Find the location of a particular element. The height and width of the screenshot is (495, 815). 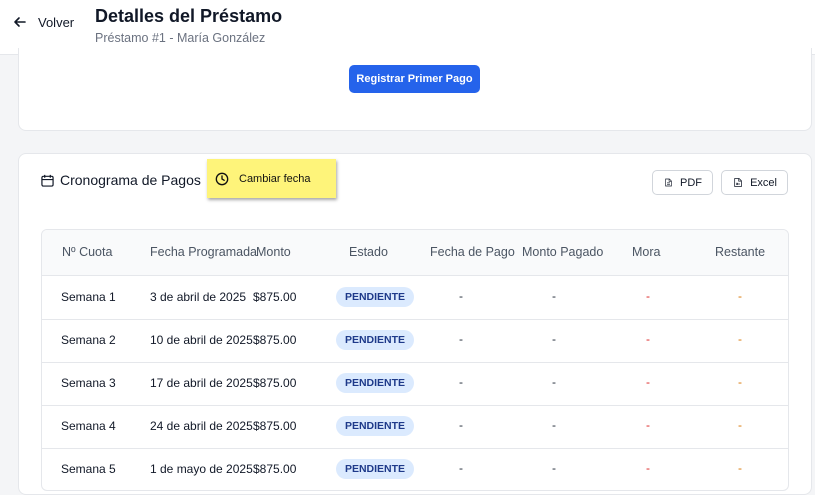

calendar-icon is located at coordinates (47, 180).